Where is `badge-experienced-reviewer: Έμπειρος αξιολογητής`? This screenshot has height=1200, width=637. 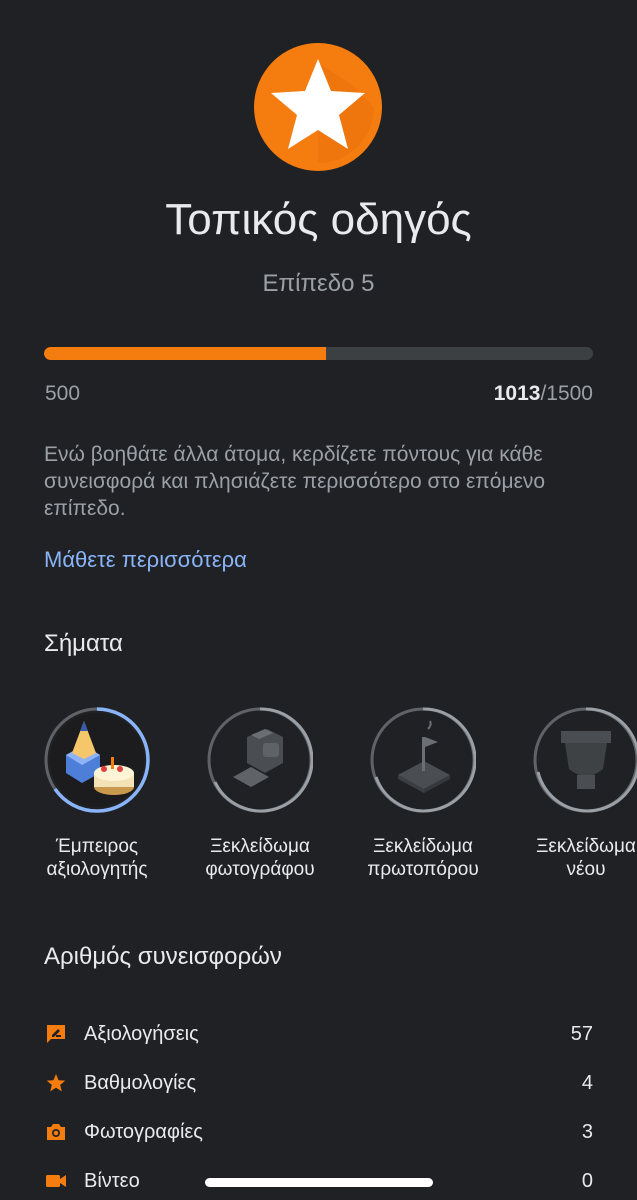 badge-experienced-reviewer: Έμπειρος αξιολογητής is located at coordinates (97, 807).